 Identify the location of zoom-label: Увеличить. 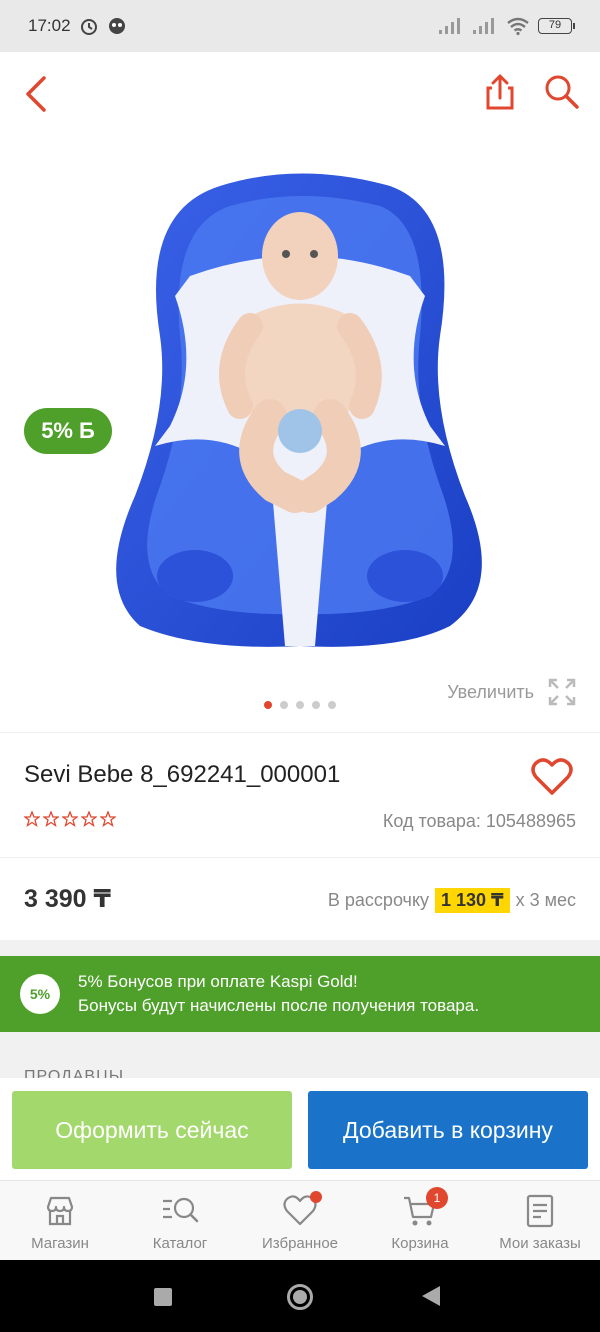
(490, 691).